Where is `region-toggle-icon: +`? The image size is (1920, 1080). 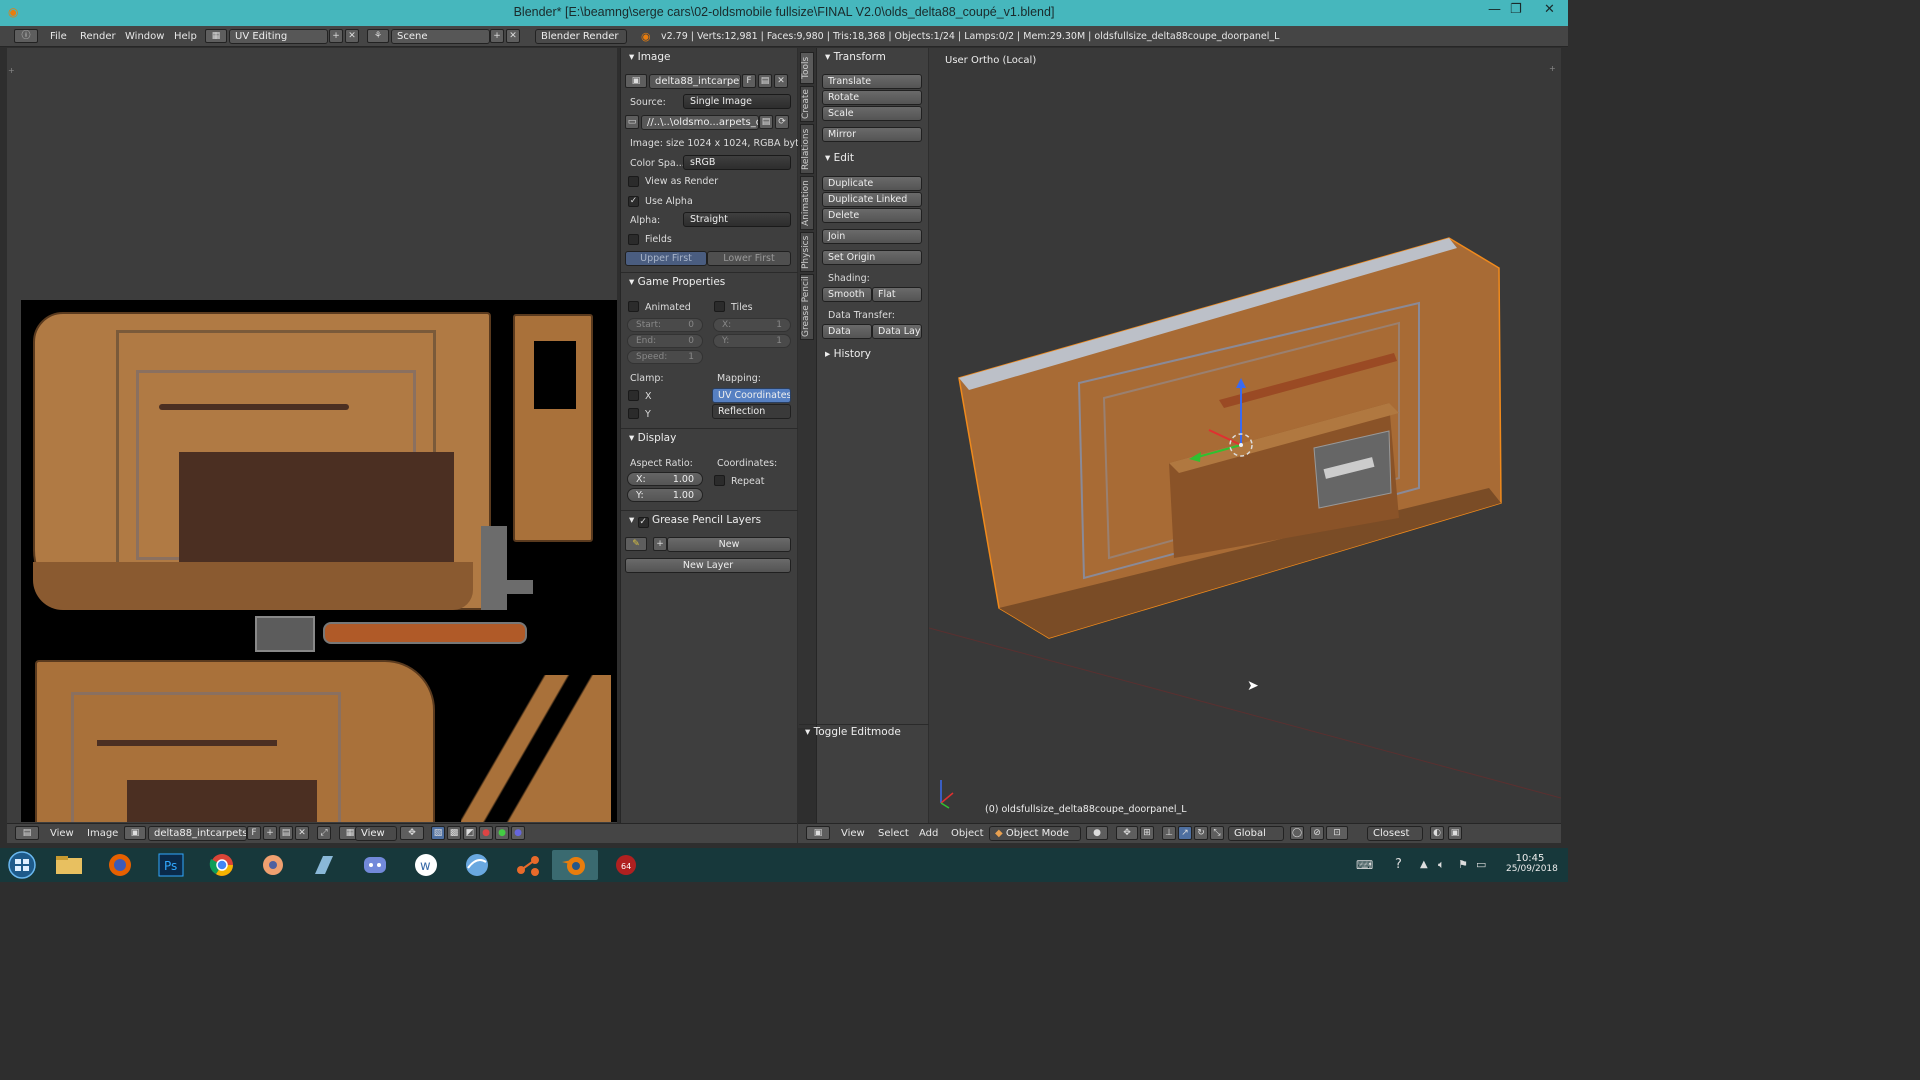 region-toggle-icon: + is located at coordinates (11, 70).